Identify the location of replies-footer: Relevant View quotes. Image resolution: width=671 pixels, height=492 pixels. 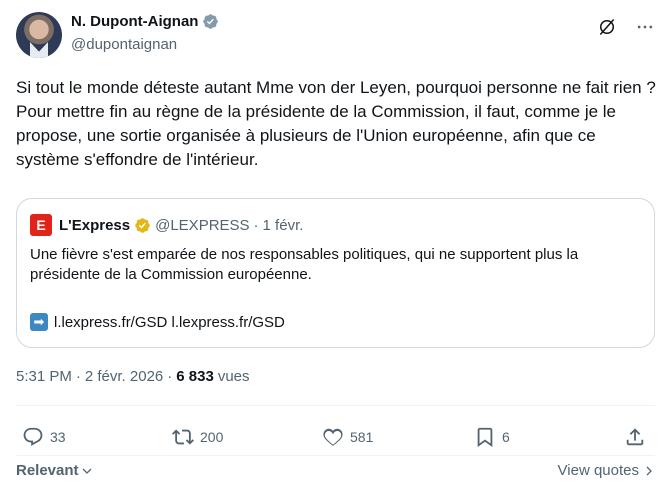
(335, 473).